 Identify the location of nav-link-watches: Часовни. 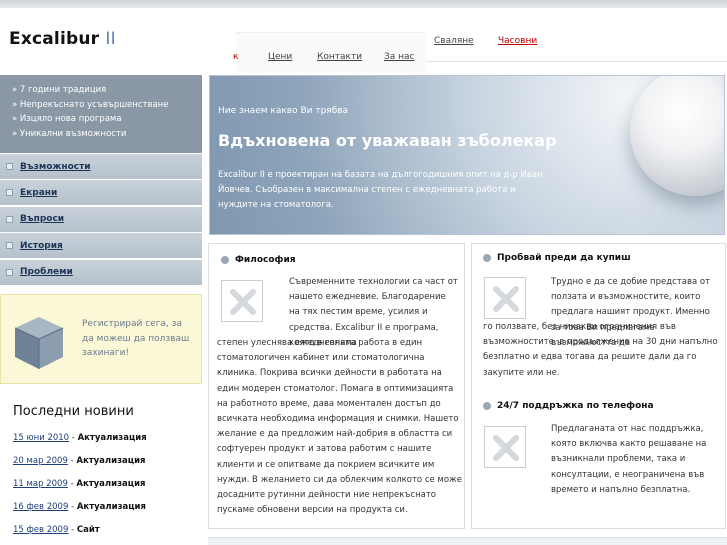
(517, 41).